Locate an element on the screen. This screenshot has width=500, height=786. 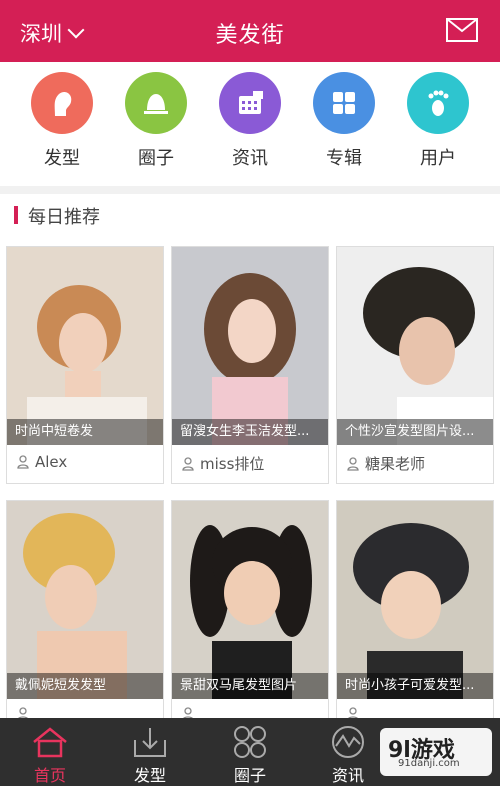
category-label: 用户 is located at coordinates (438, 158).